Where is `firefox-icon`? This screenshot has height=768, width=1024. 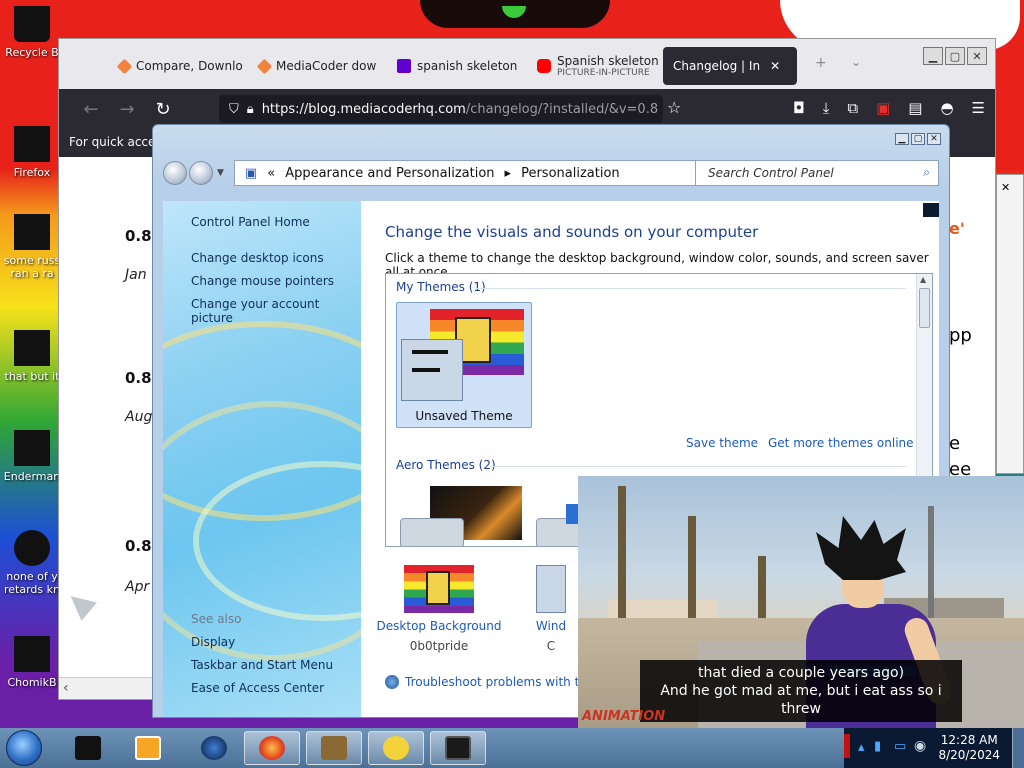
firefox-icon is located at coordinates (32, 144).